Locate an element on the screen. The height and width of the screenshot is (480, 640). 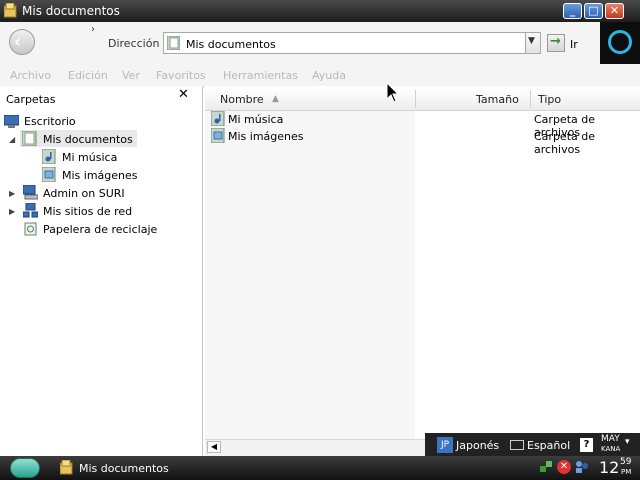
tree-item-mi-musica: Mi música is located at coordinates (89, 157).